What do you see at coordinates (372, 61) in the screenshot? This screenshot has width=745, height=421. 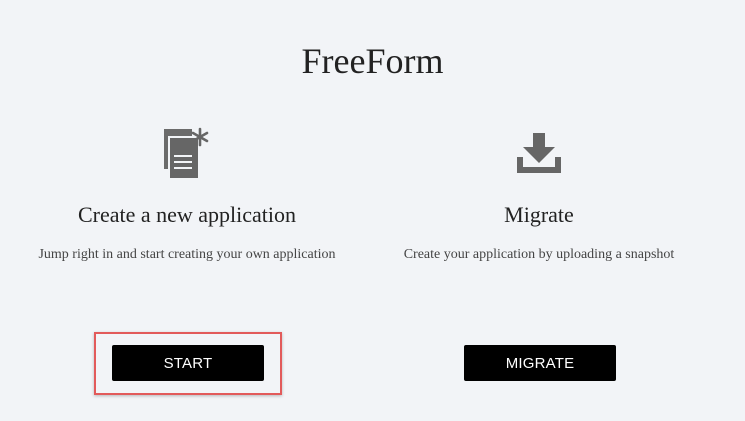 I see `app-title: FreeForm` at bounding box center [372, 61].